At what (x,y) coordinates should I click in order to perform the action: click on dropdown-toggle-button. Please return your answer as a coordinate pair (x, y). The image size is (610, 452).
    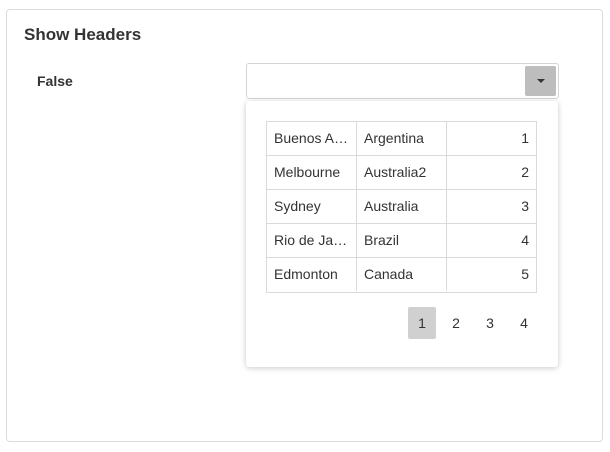
    Looking at the image, I should click on (540, 81).